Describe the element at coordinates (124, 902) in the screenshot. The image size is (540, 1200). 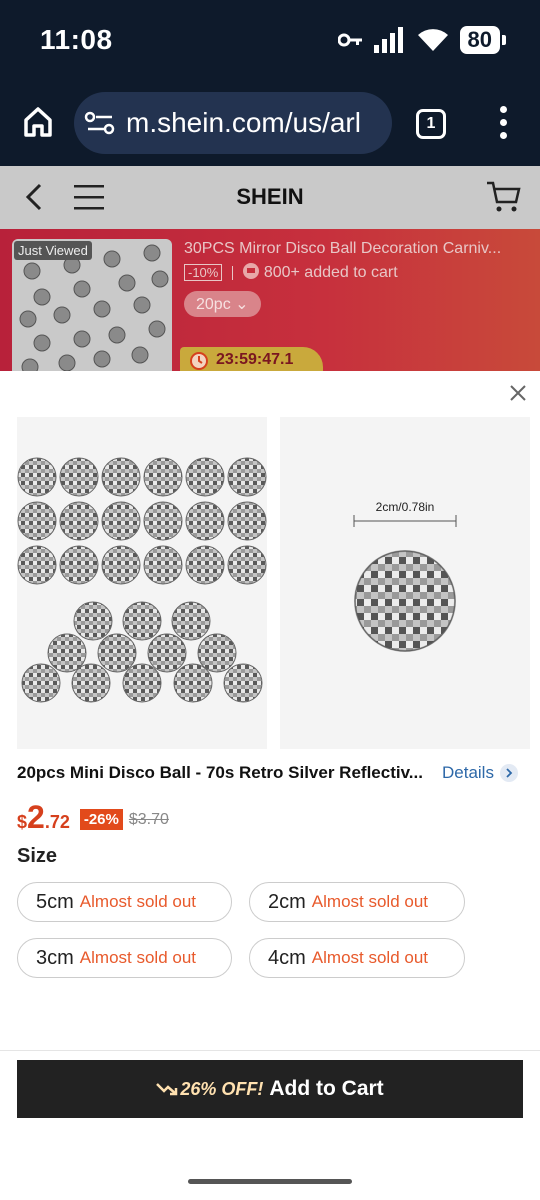
I see `size-option-5cm: 5cm Almost sold out` at that location.